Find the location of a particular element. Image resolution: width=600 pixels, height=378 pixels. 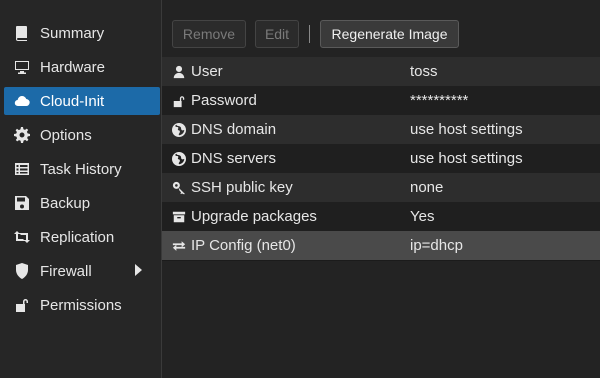

sidebar-item-cloud-init: Cloud-Init is located at coordinates (82, 101).